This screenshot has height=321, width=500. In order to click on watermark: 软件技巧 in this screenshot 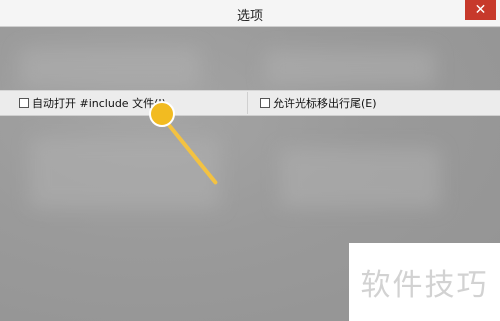, I will do `click(424, 282)`.